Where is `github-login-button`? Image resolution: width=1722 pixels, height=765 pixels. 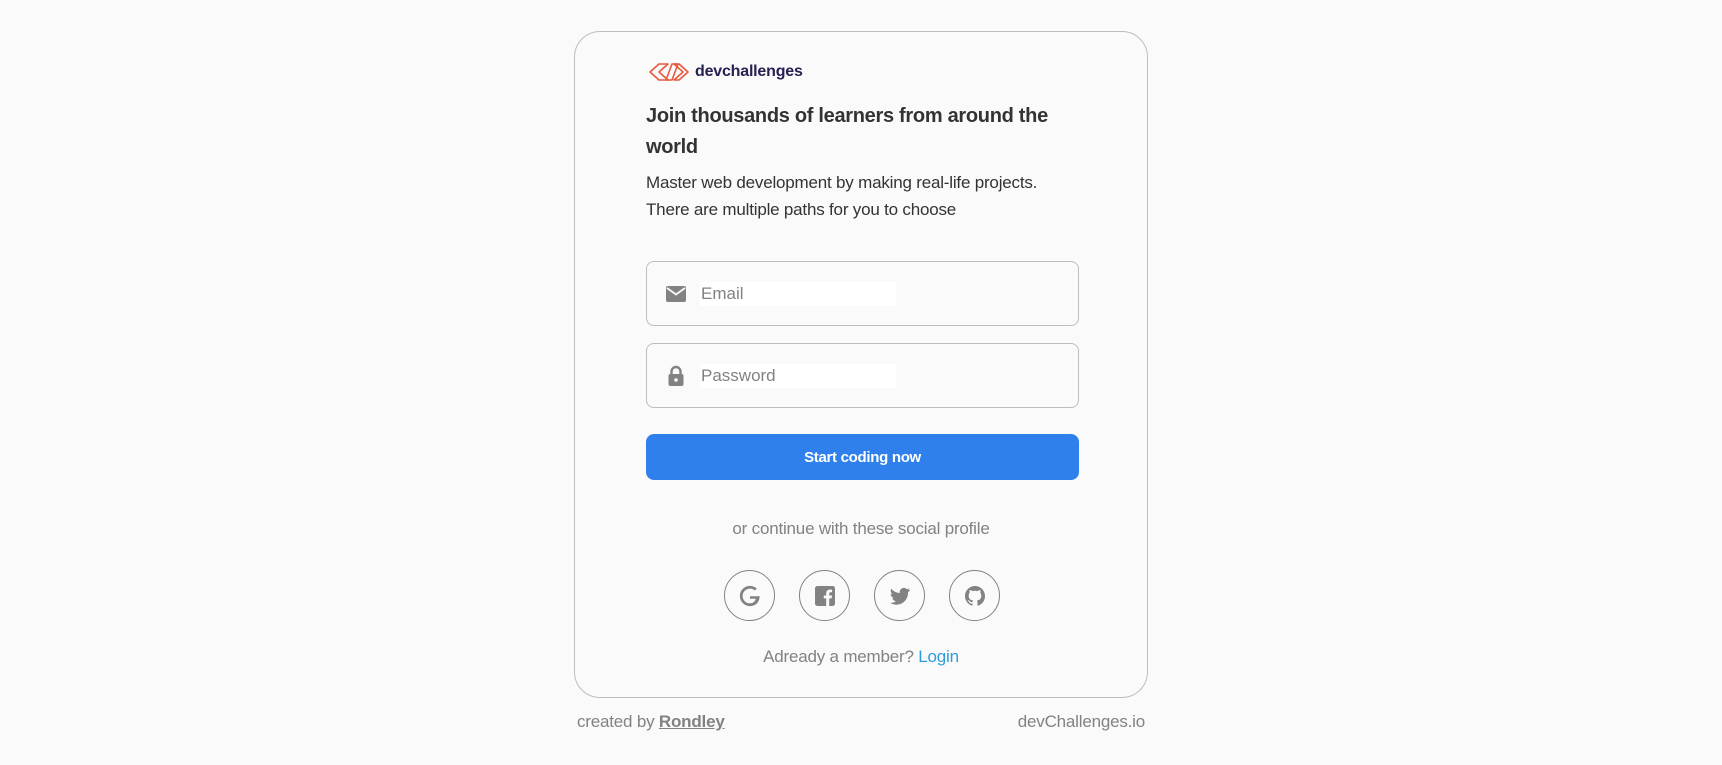
github-login-button is located at coordinates (974, 595).